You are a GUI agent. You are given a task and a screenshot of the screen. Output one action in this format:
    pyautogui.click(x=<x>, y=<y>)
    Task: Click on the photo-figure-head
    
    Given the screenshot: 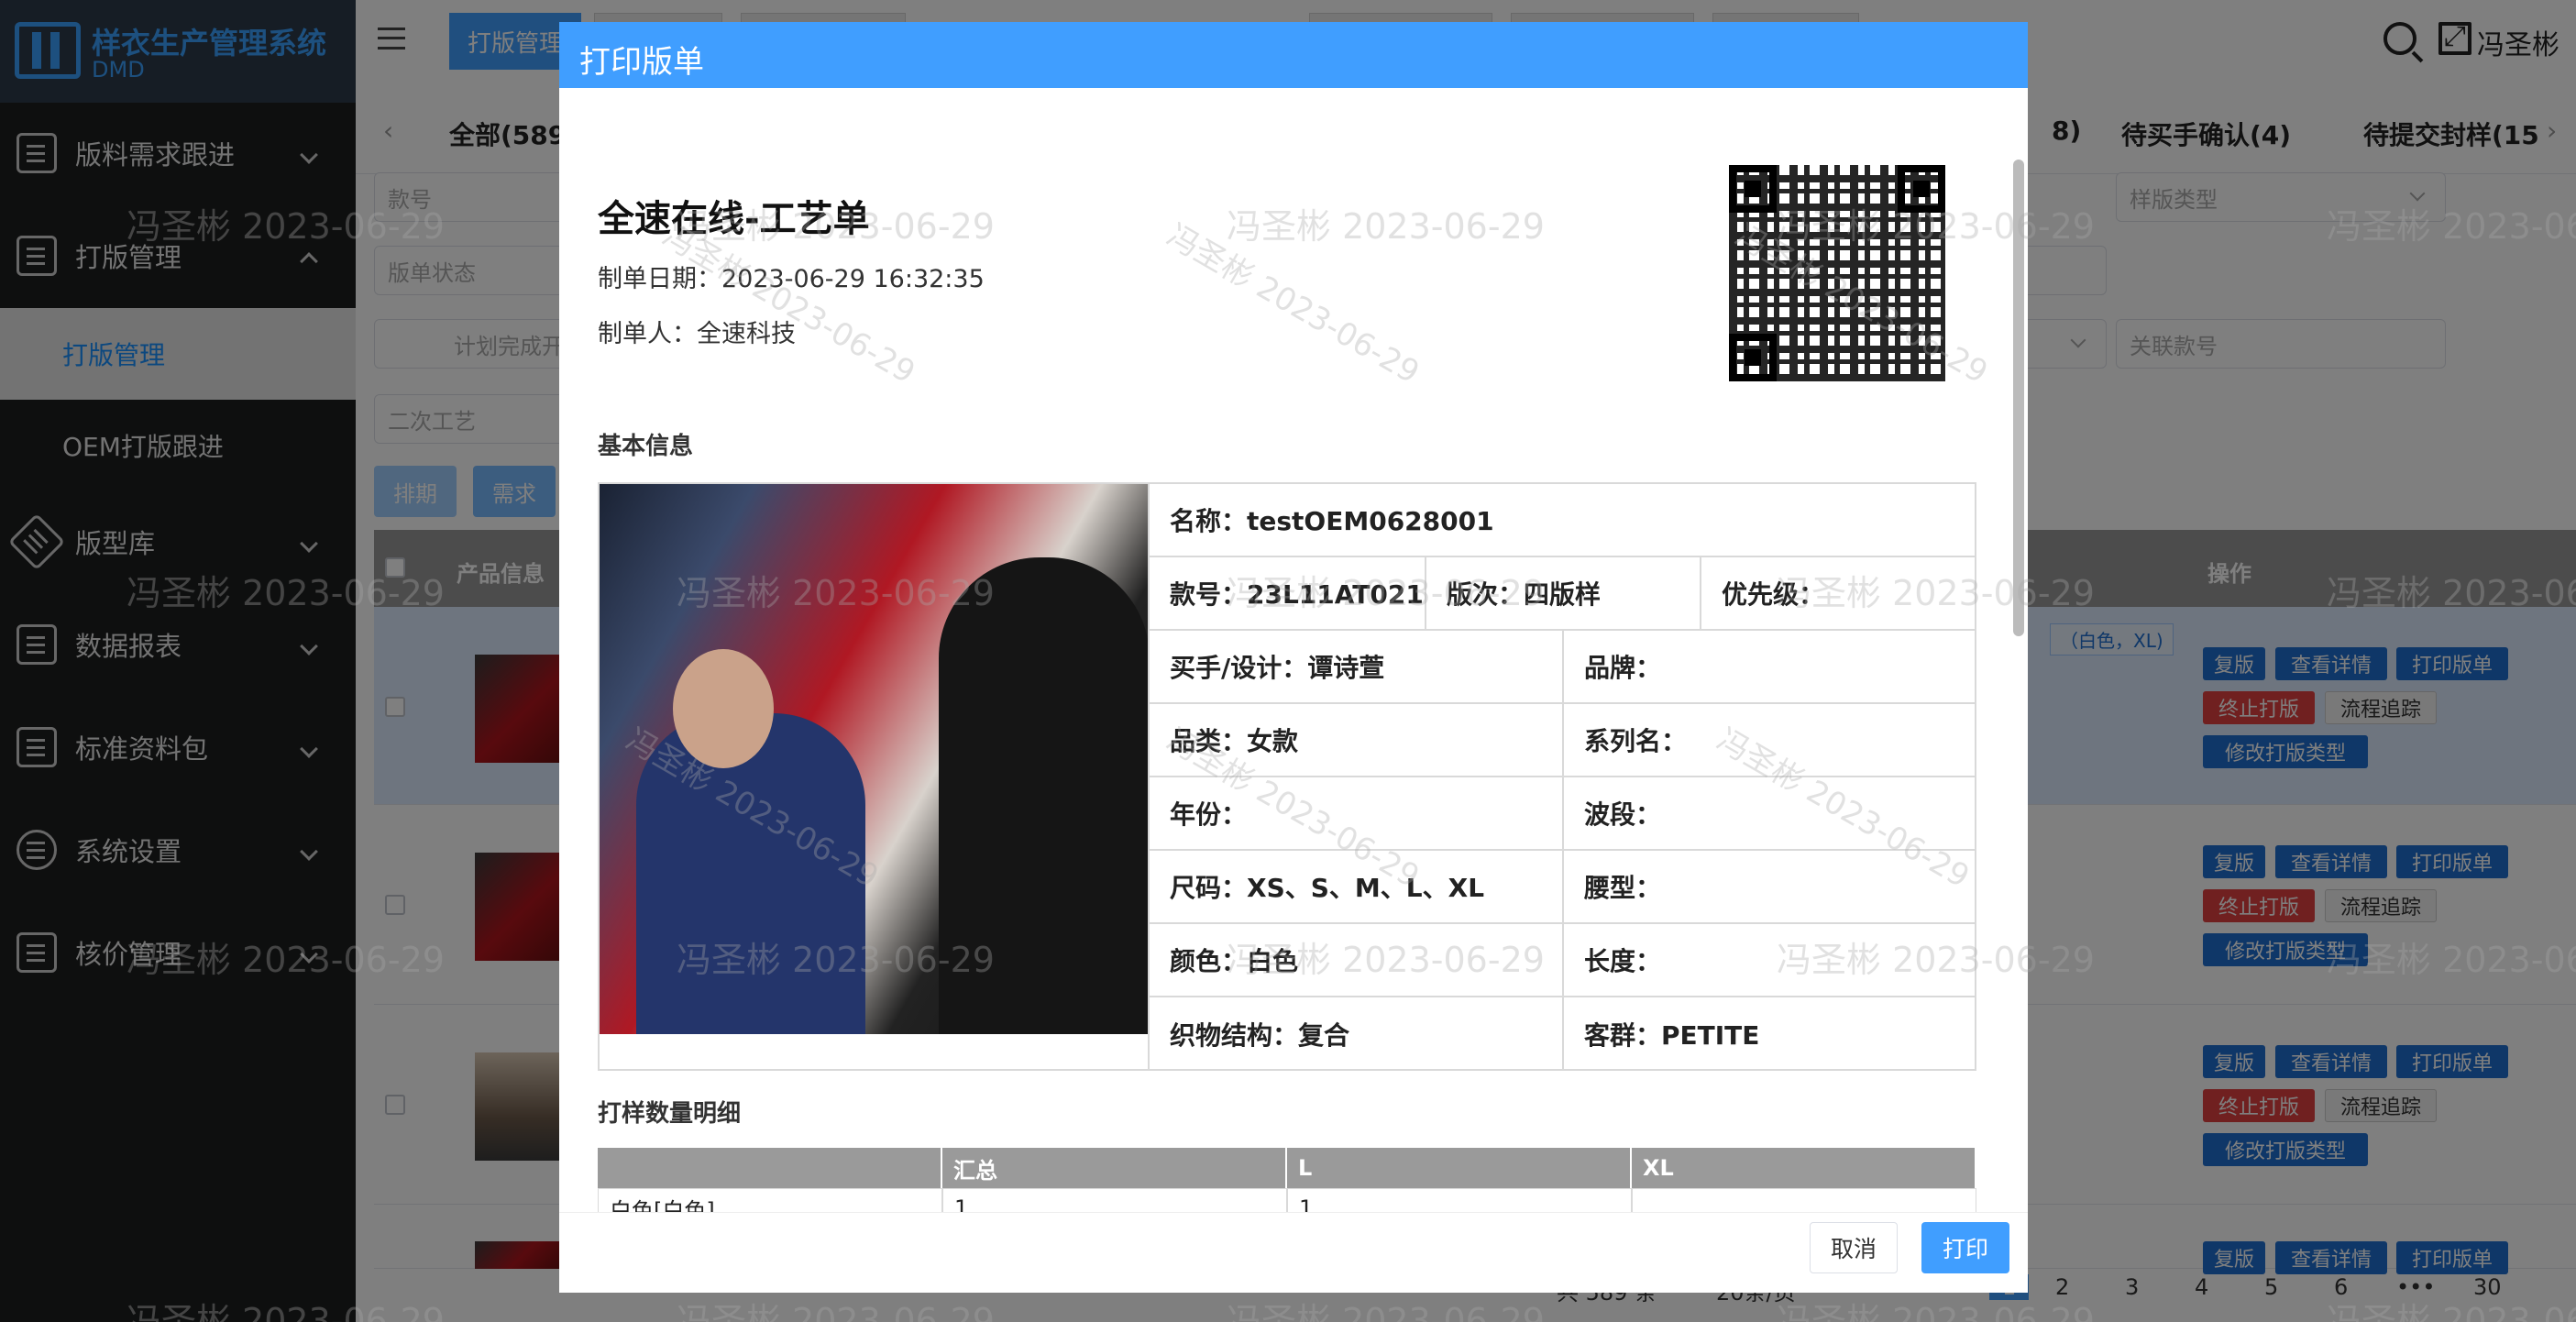 What is the action you would take?
    pyautogui.click(x=724, y=708)
    